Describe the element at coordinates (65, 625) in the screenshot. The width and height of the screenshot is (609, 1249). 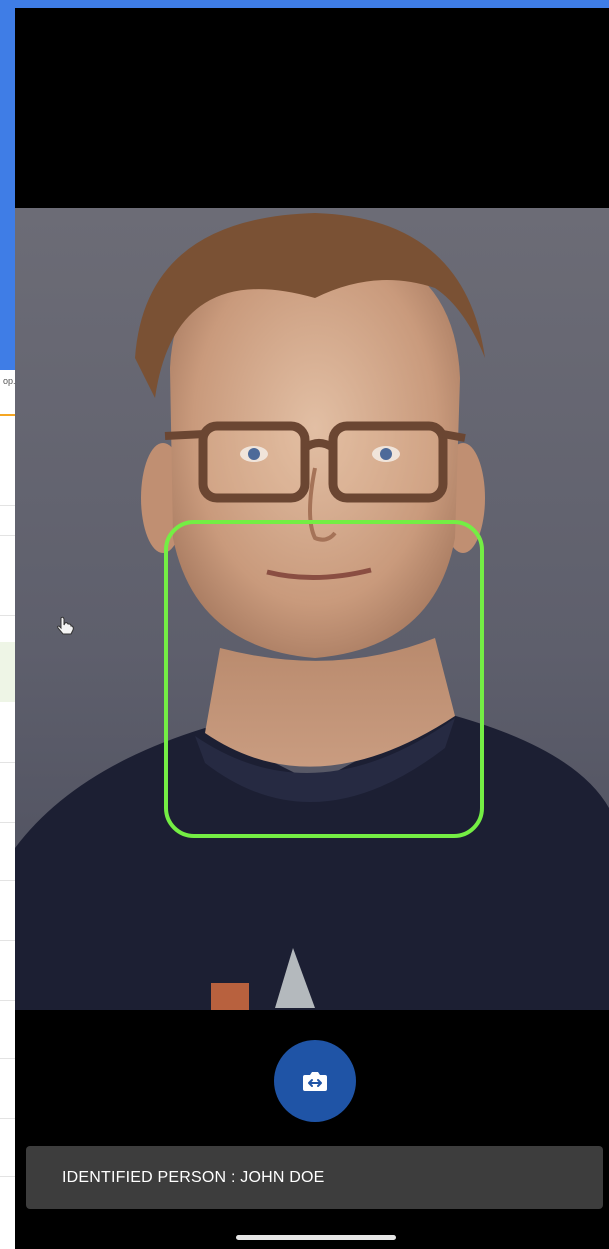
I see `hand-cursor-icon` at that location.